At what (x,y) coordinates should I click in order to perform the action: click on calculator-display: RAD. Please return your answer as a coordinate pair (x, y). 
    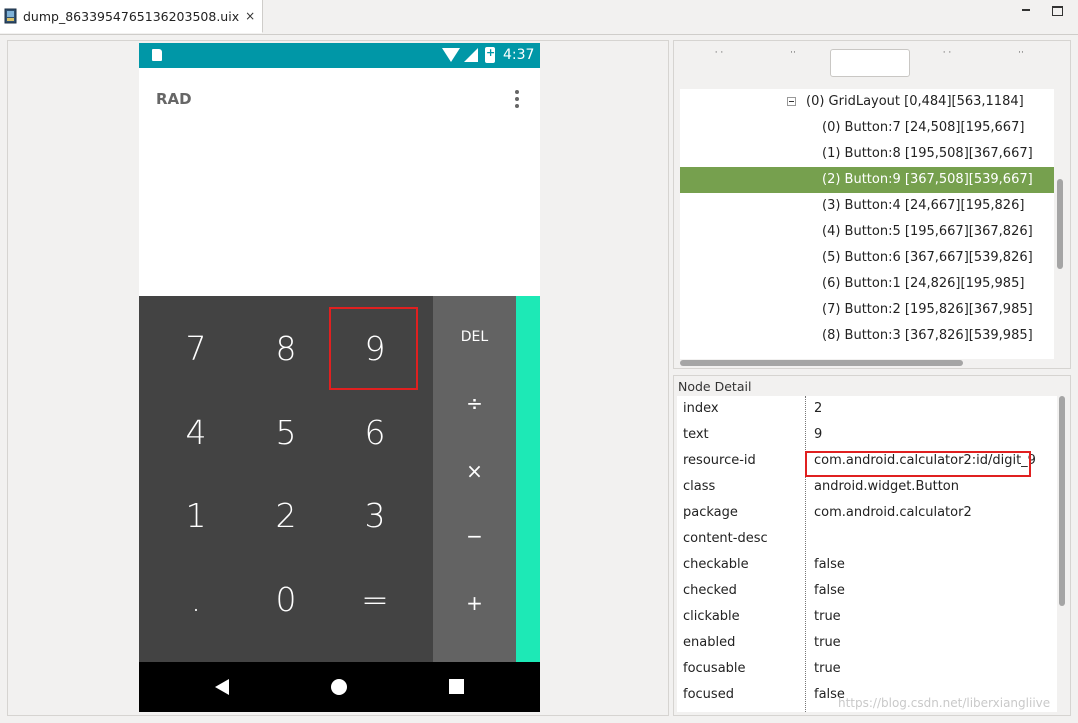
    Looking at the image, I should click on (339, 182).